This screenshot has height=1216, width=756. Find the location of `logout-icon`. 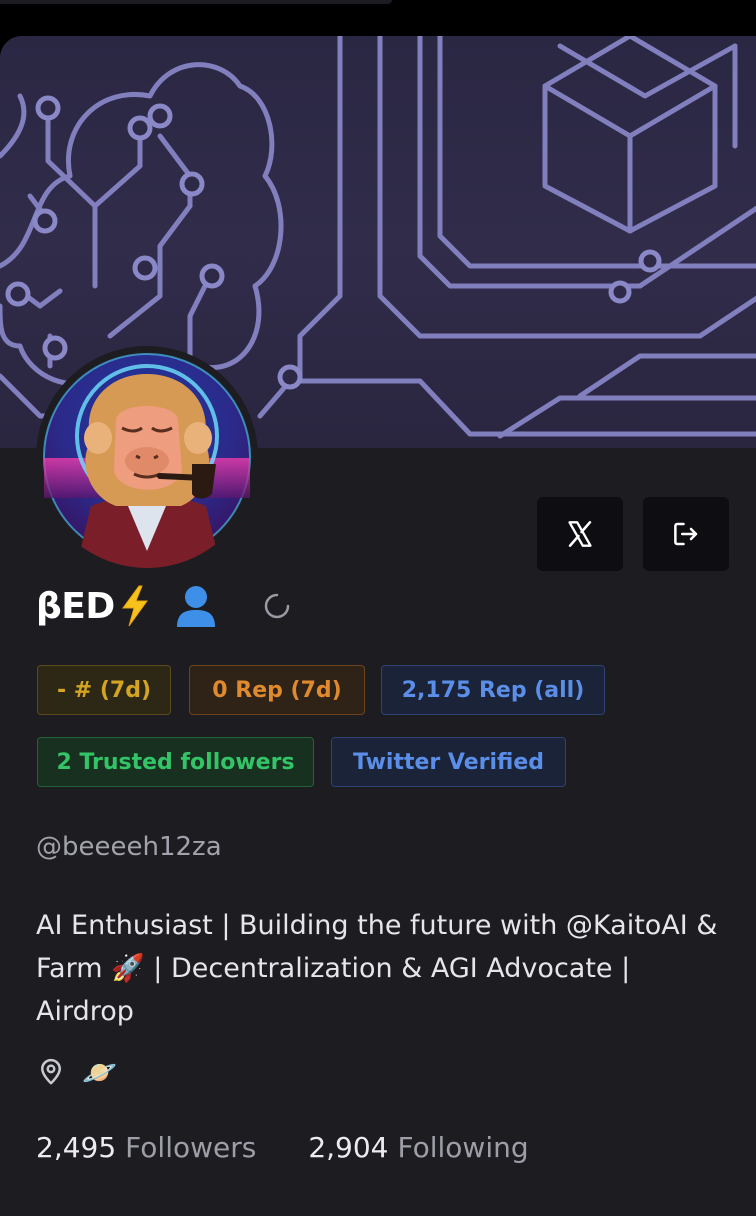

logout-icon is located at coordinates (686, 534).